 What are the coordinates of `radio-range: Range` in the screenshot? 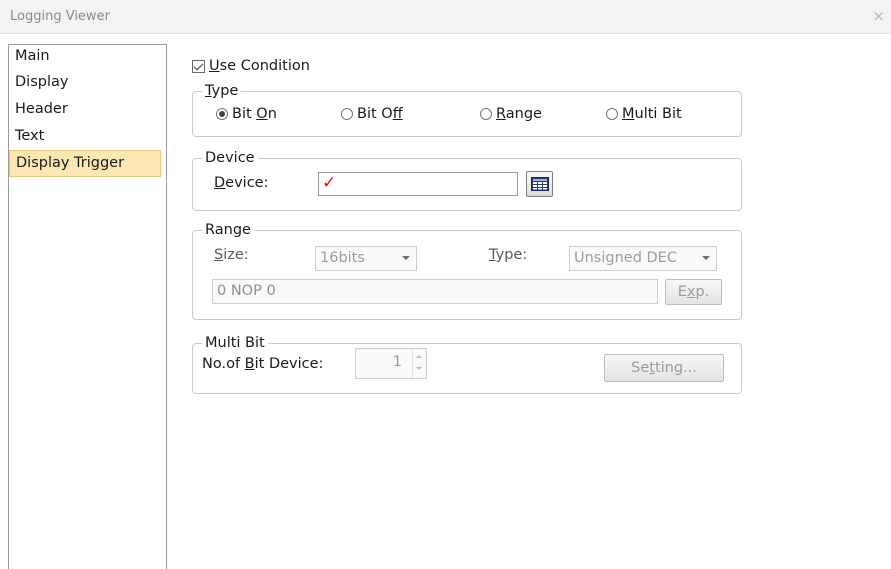 It's located at (511, 114).